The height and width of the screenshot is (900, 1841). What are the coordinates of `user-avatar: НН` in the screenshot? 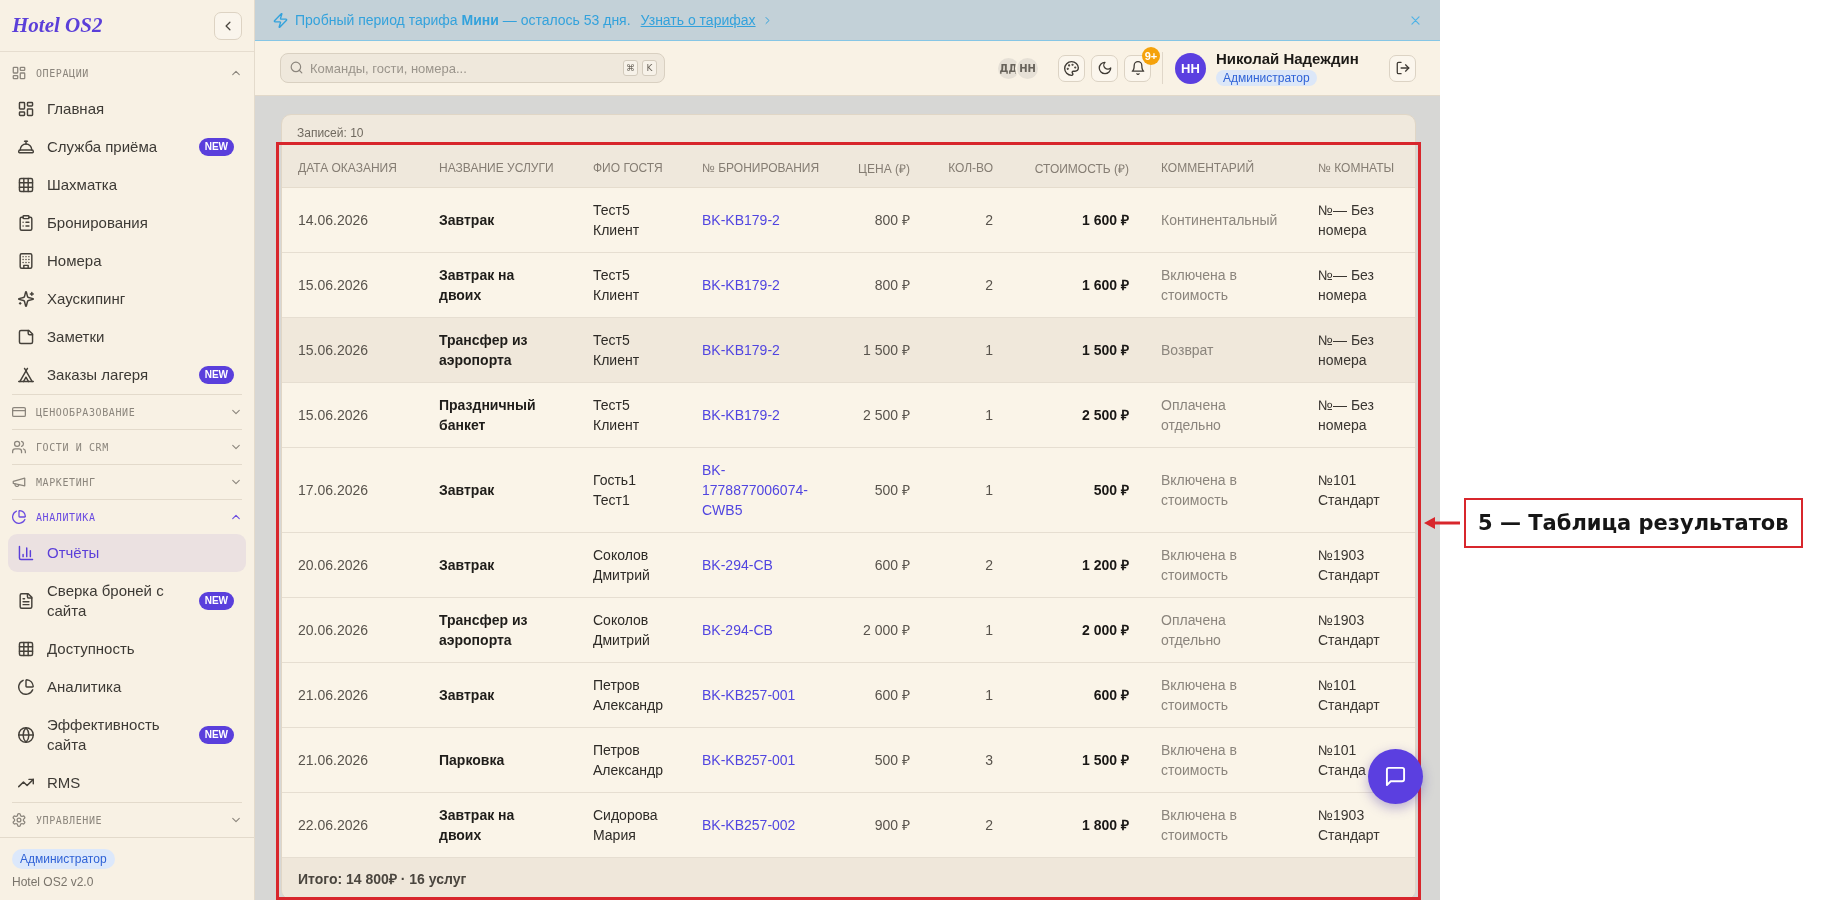 It's located at (1027, 68).